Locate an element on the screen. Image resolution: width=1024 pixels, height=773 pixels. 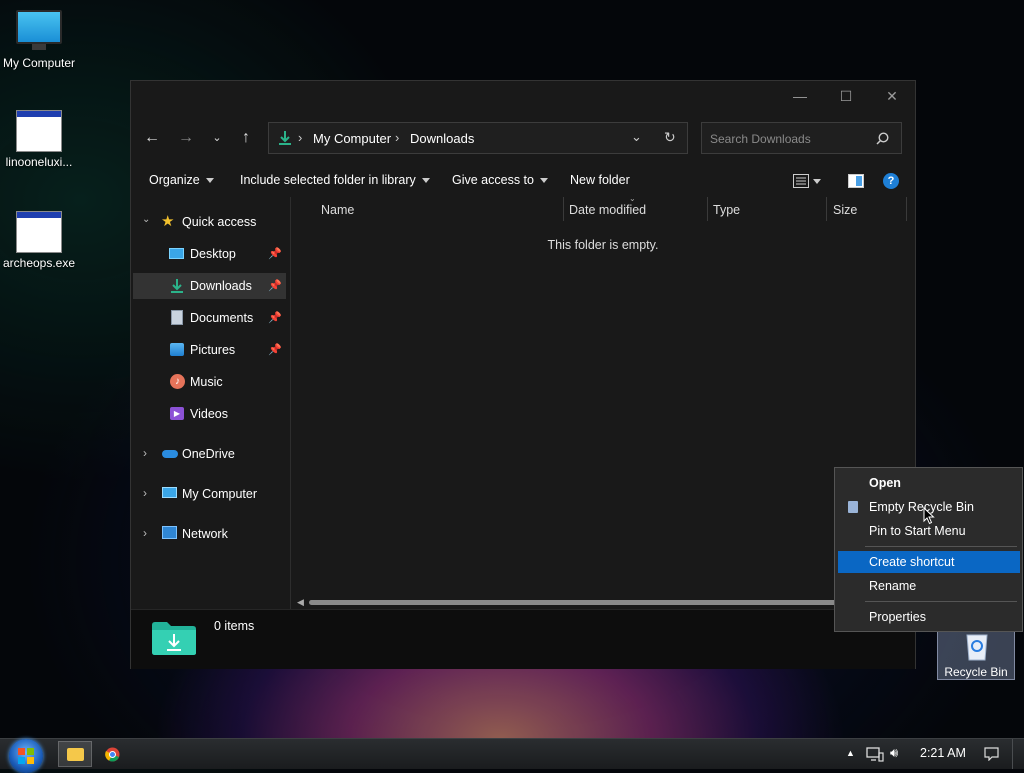
breadcrumb-downloads: Downloads is located at coordinates (442, 138).